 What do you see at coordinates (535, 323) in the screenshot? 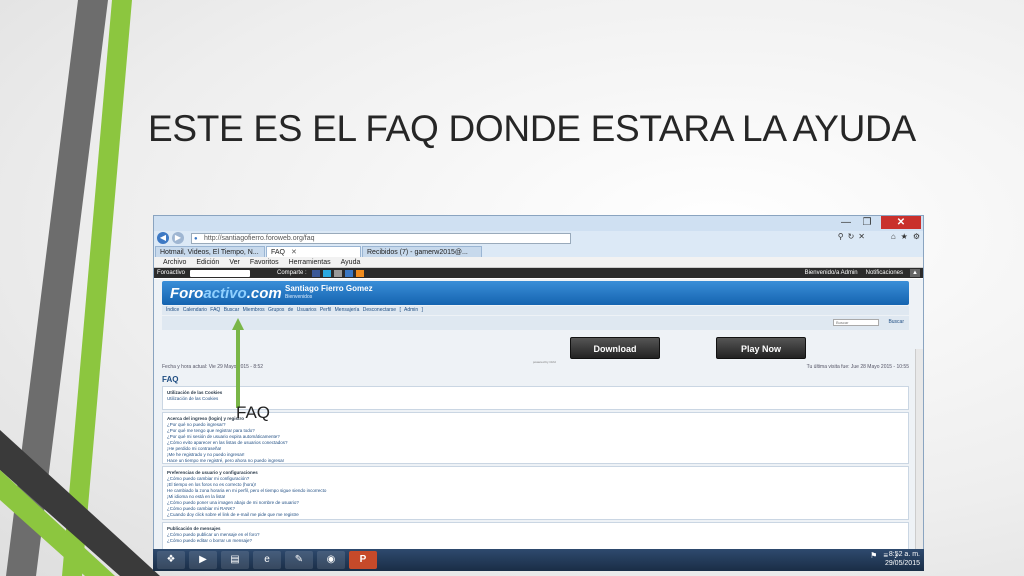
I see `forum-search-row: Buscar Buscar` at bounding box center [535, 323].